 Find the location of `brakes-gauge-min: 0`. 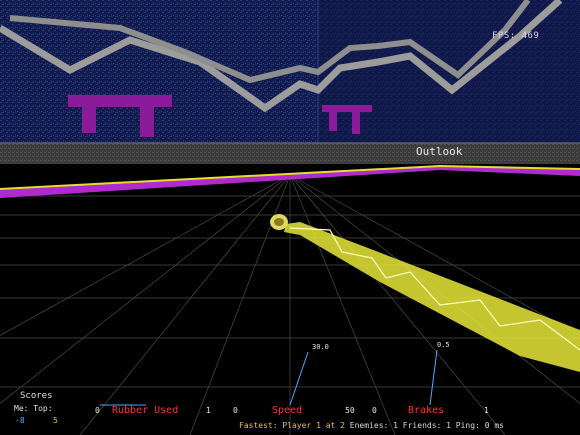

brakes-gauge-min: 0 is located at coordinates (374, 410).